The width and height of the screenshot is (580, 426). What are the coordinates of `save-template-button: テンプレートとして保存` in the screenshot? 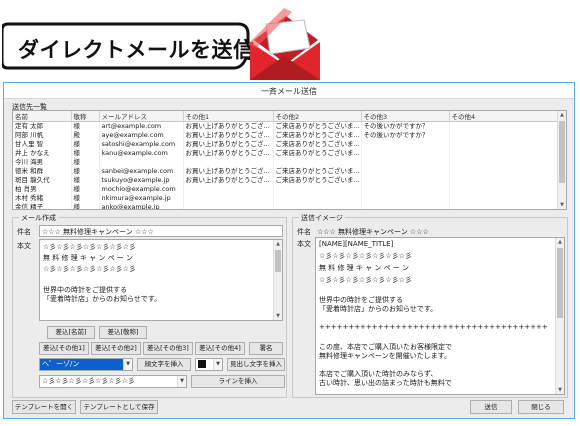 It's located at (119, 407).